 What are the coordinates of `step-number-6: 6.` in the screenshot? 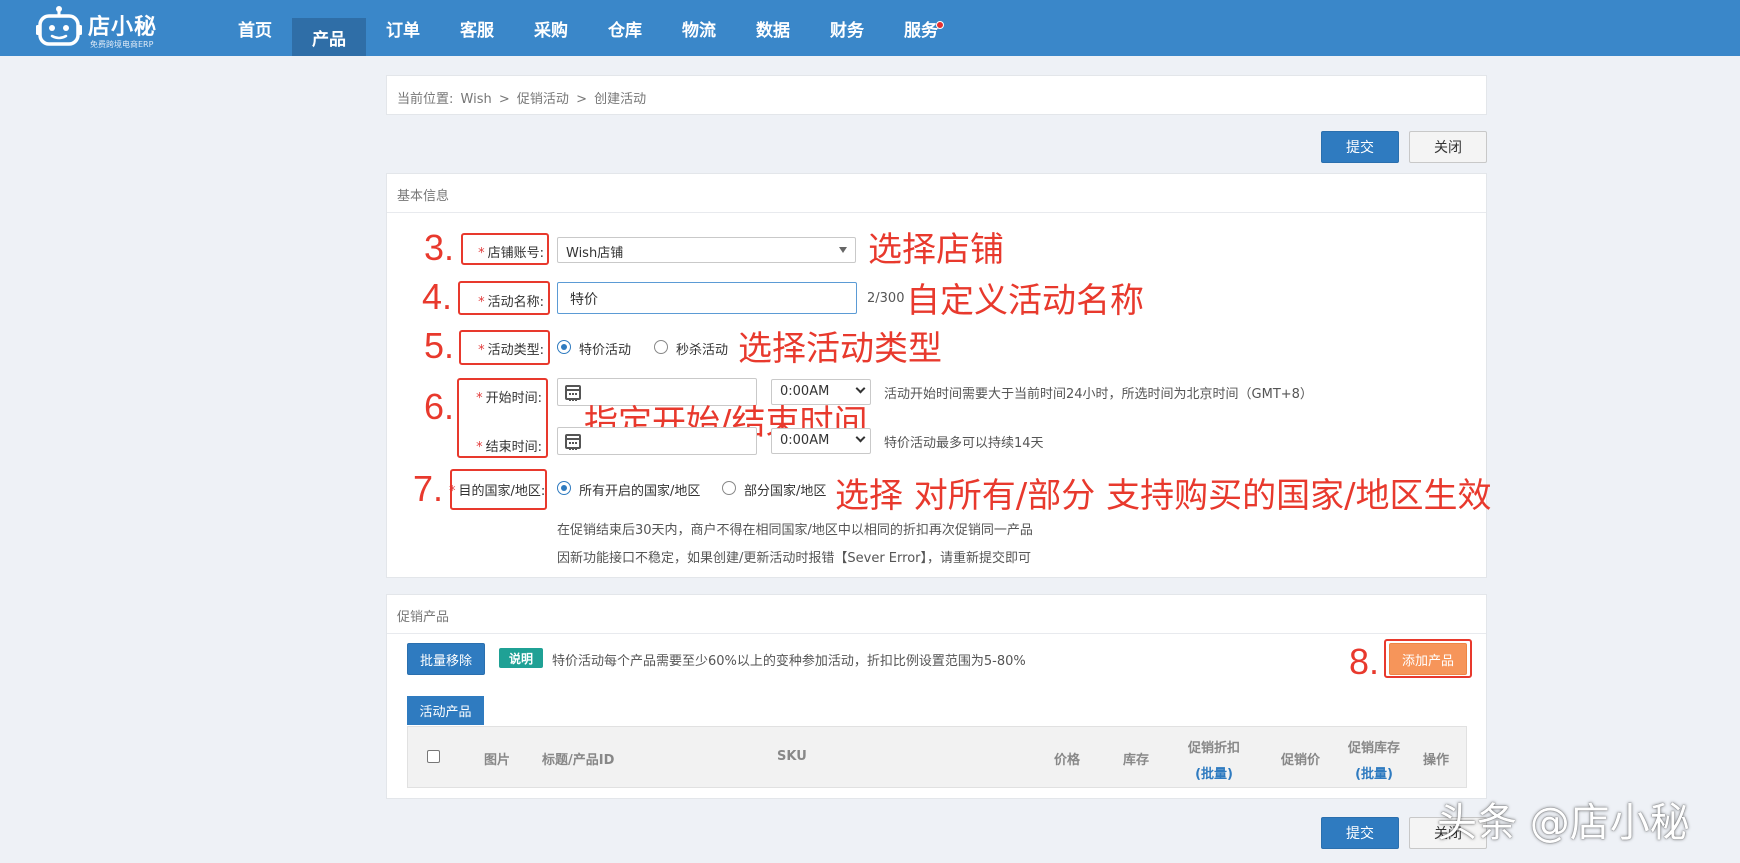 It's located at (439, 406).